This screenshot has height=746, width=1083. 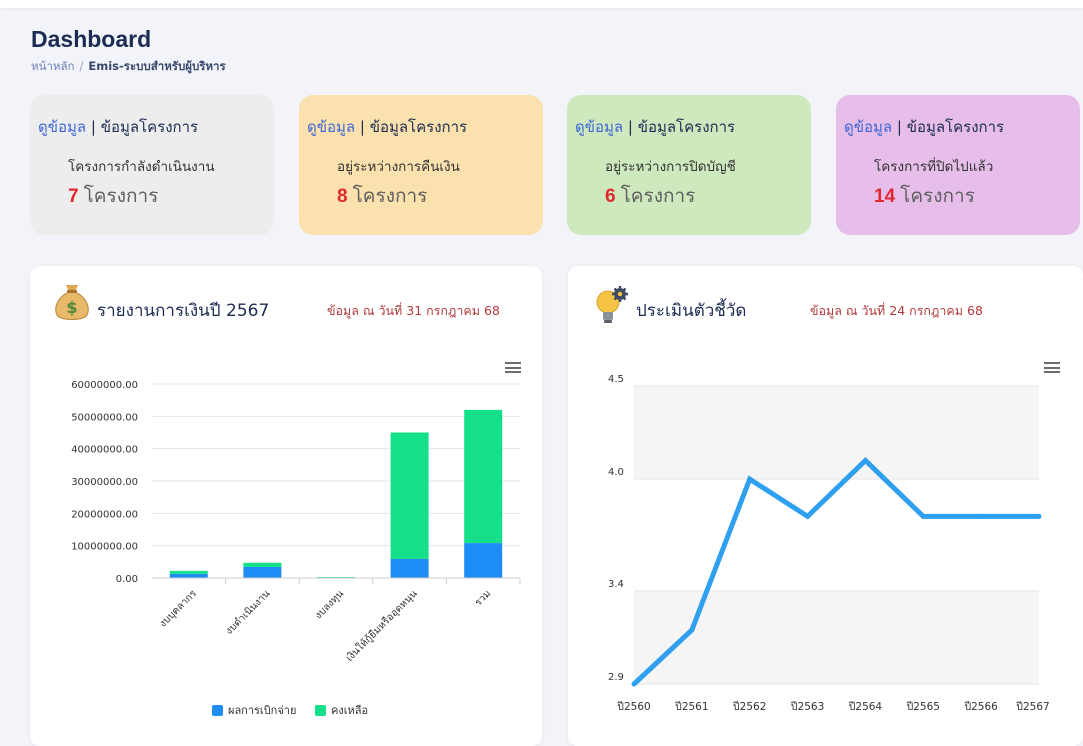 What do you see at coordinates (179, 609) in the screenshot?
I see `x-tick-label: งบบุคลากร` at bounding box center [179, 609].